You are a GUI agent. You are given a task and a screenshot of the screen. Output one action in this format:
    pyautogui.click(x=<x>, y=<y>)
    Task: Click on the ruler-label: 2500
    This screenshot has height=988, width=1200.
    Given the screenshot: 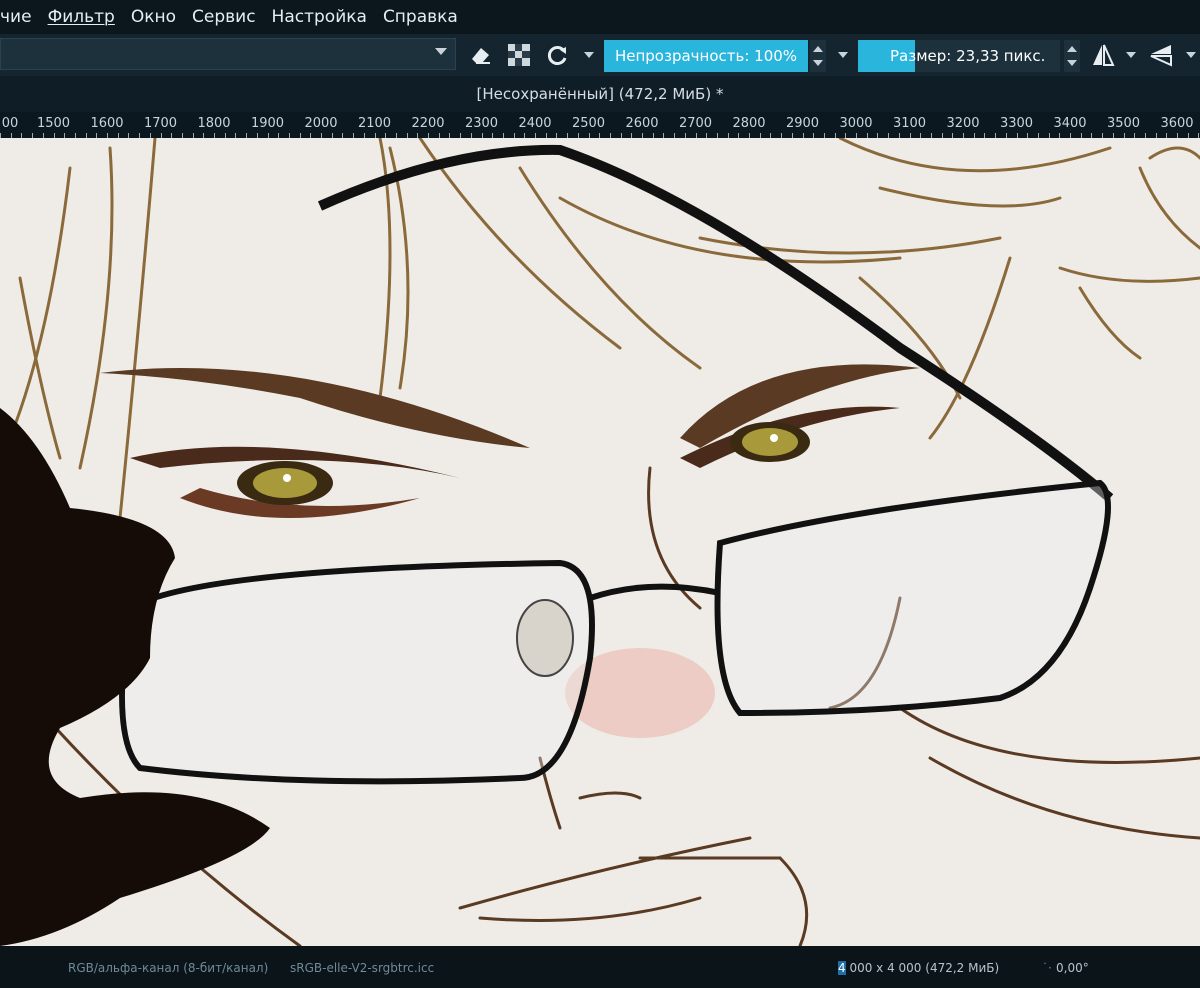 What is the action you would take?
    pyautogui.click(x=588, y=123)
    